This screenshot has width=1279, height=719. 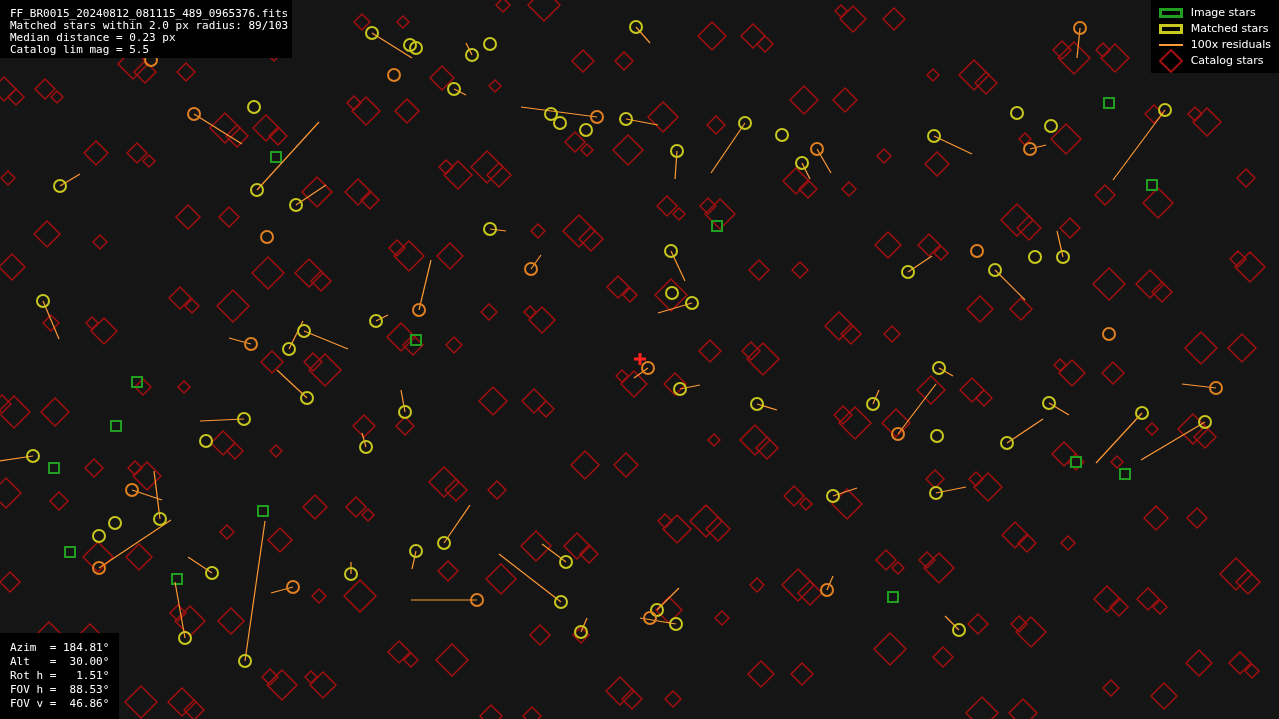 What do you see at coordinates (1227, 60) in the screenshot?
I see `legend-label: Catalog stars` at bounding box center [1227, 60].